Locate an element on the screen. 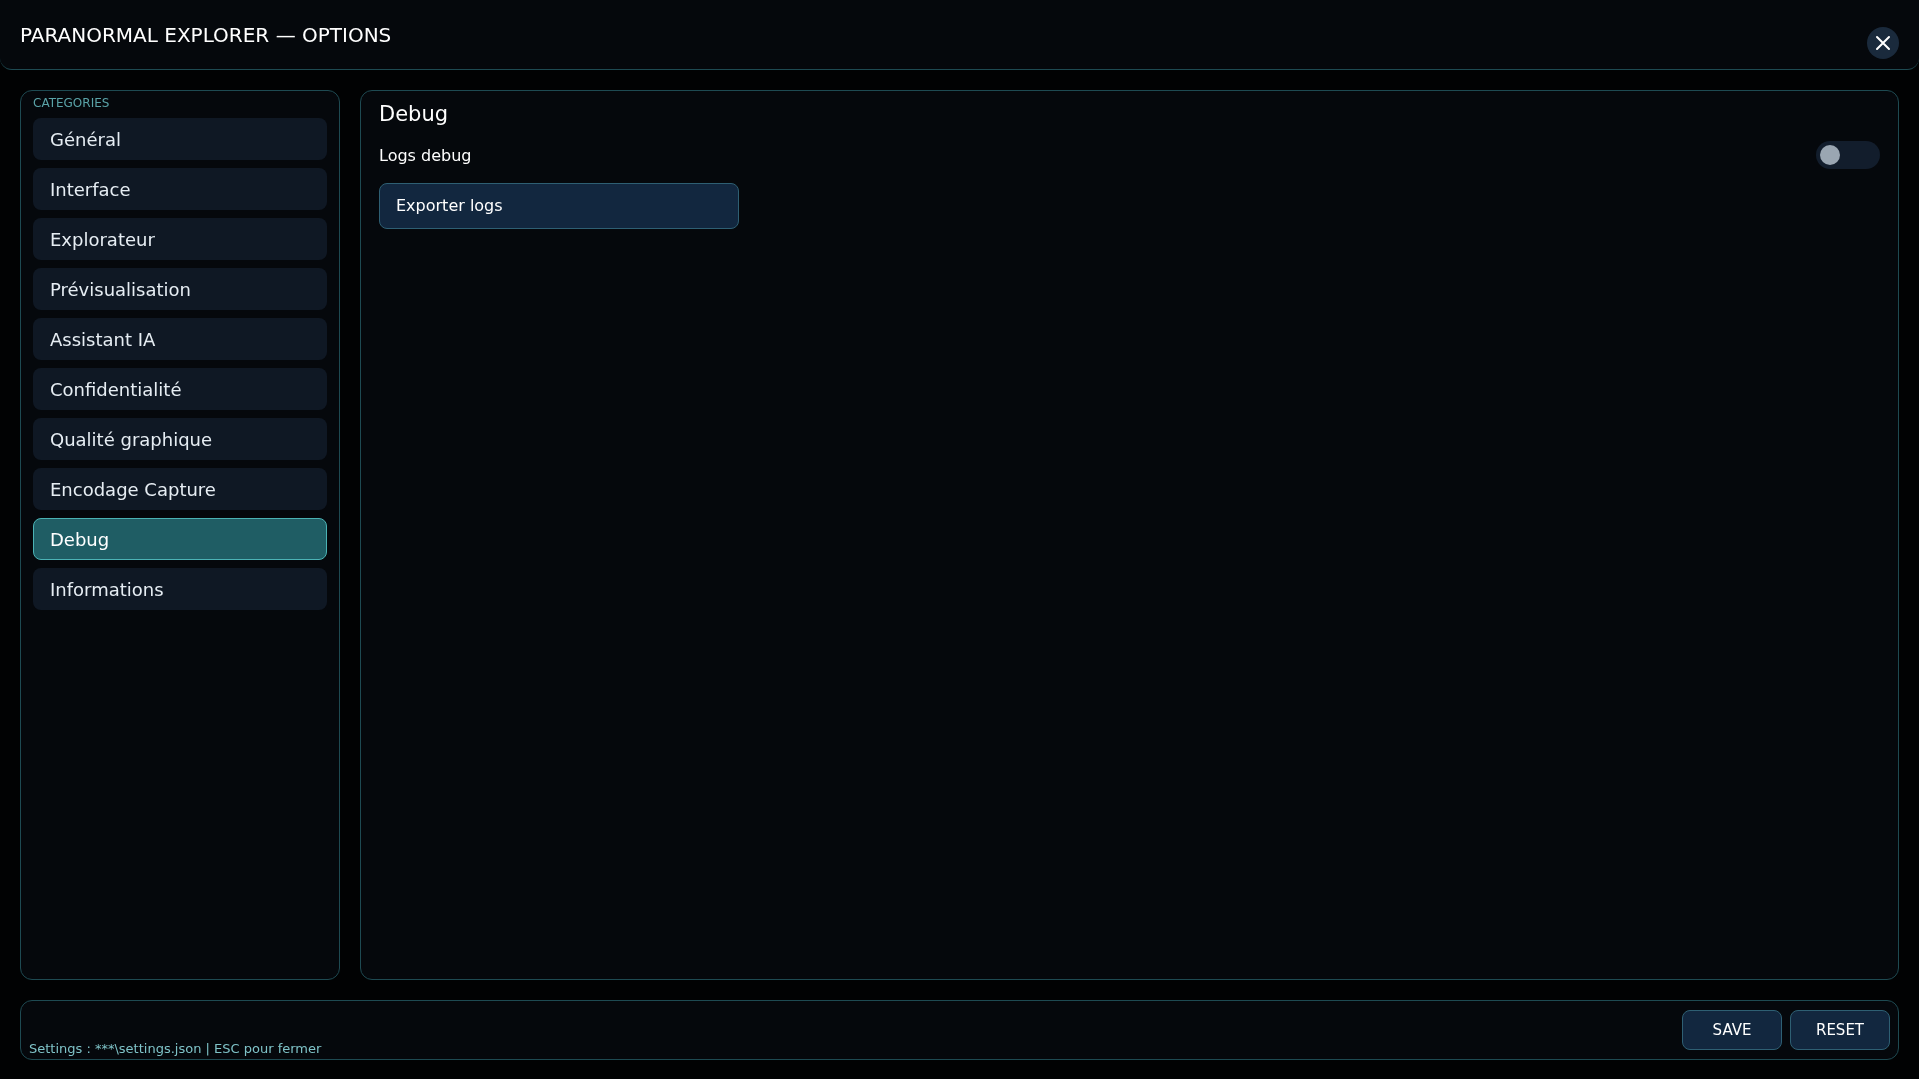 The height and width of the screenshot is (1079, 1919). category-item: Informations is located at coordinates (180, 589).